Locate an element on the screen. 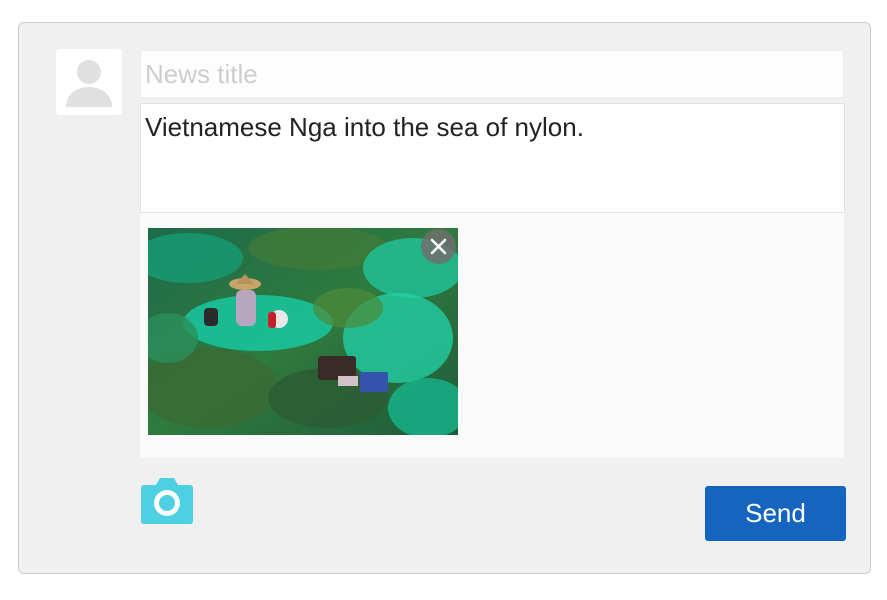 The height and width of the screenshot is (600, 887). news-content-textarea: Vietnamese Nga into the sea of nylon. is located at coordinates (492, 158).